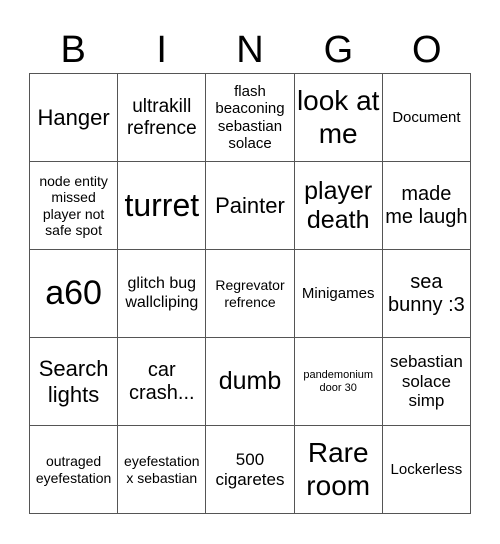 The image size is (500, 544). Describe the element at coordinates (250, 470) in the screenshot. I see `bingo-cell: 500 cigaretes` at that location.